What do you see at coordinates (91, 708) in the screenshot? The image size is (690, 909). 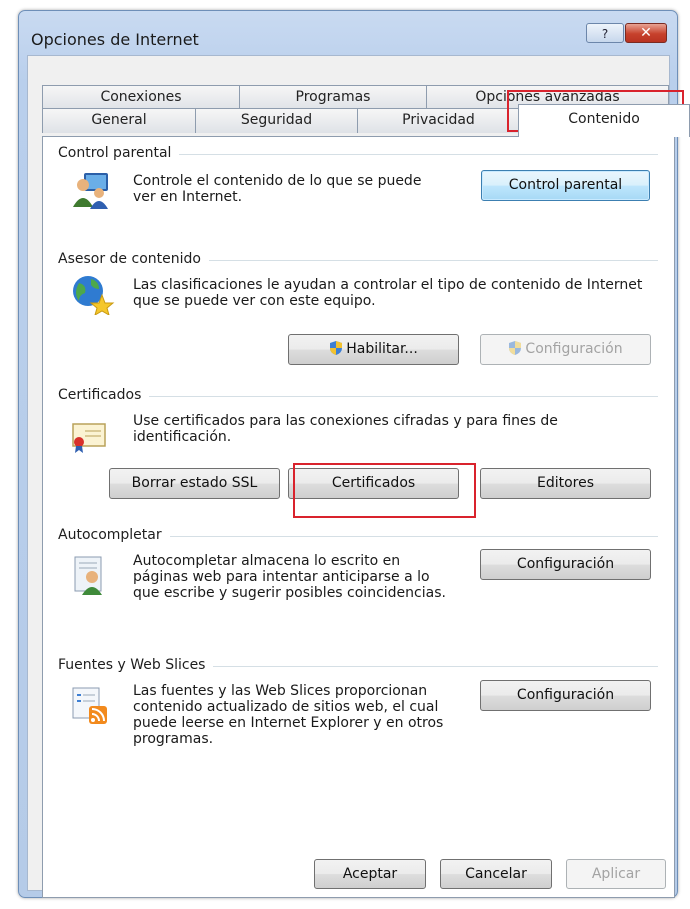 I see `rss-feeds-icon` at bounding box center [91, 708].